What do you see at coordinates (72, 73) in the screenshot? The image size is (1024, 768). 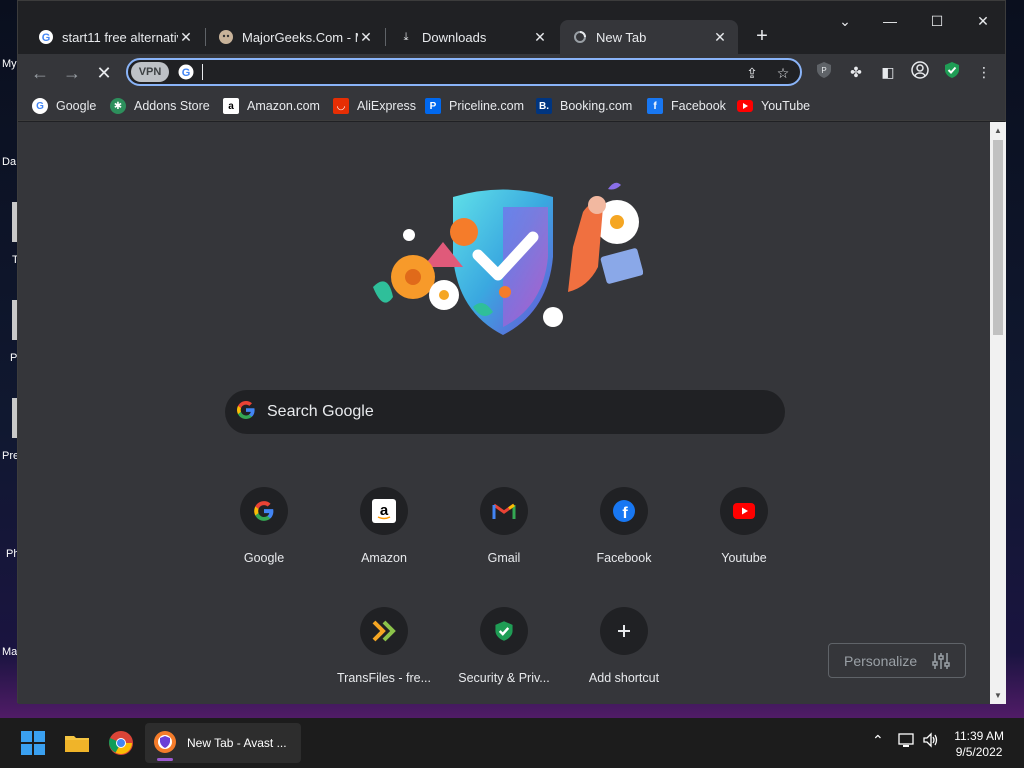 I see `forward-button: →` at bounding box center [72, 73].